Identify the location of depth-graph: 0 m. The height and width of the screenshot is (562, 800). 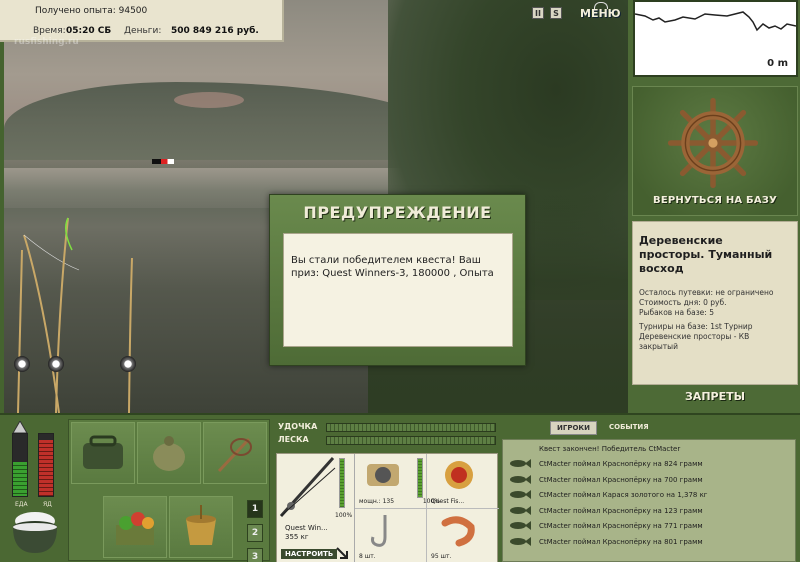
(715, 38).